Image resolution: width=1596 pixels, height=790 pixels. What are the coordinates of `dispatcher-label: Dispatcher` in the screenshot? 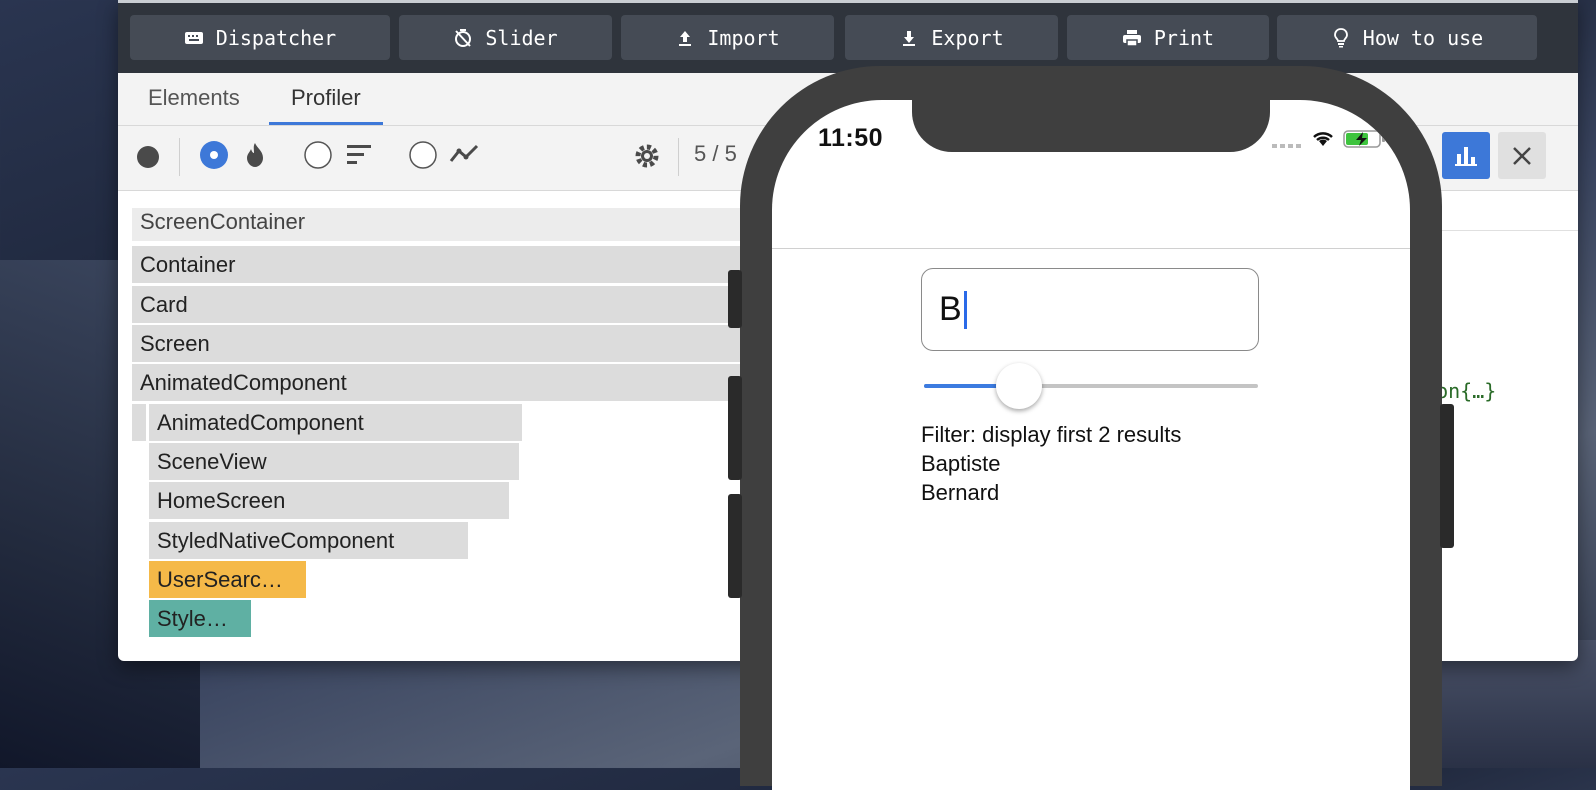 It's located at (276, 37).